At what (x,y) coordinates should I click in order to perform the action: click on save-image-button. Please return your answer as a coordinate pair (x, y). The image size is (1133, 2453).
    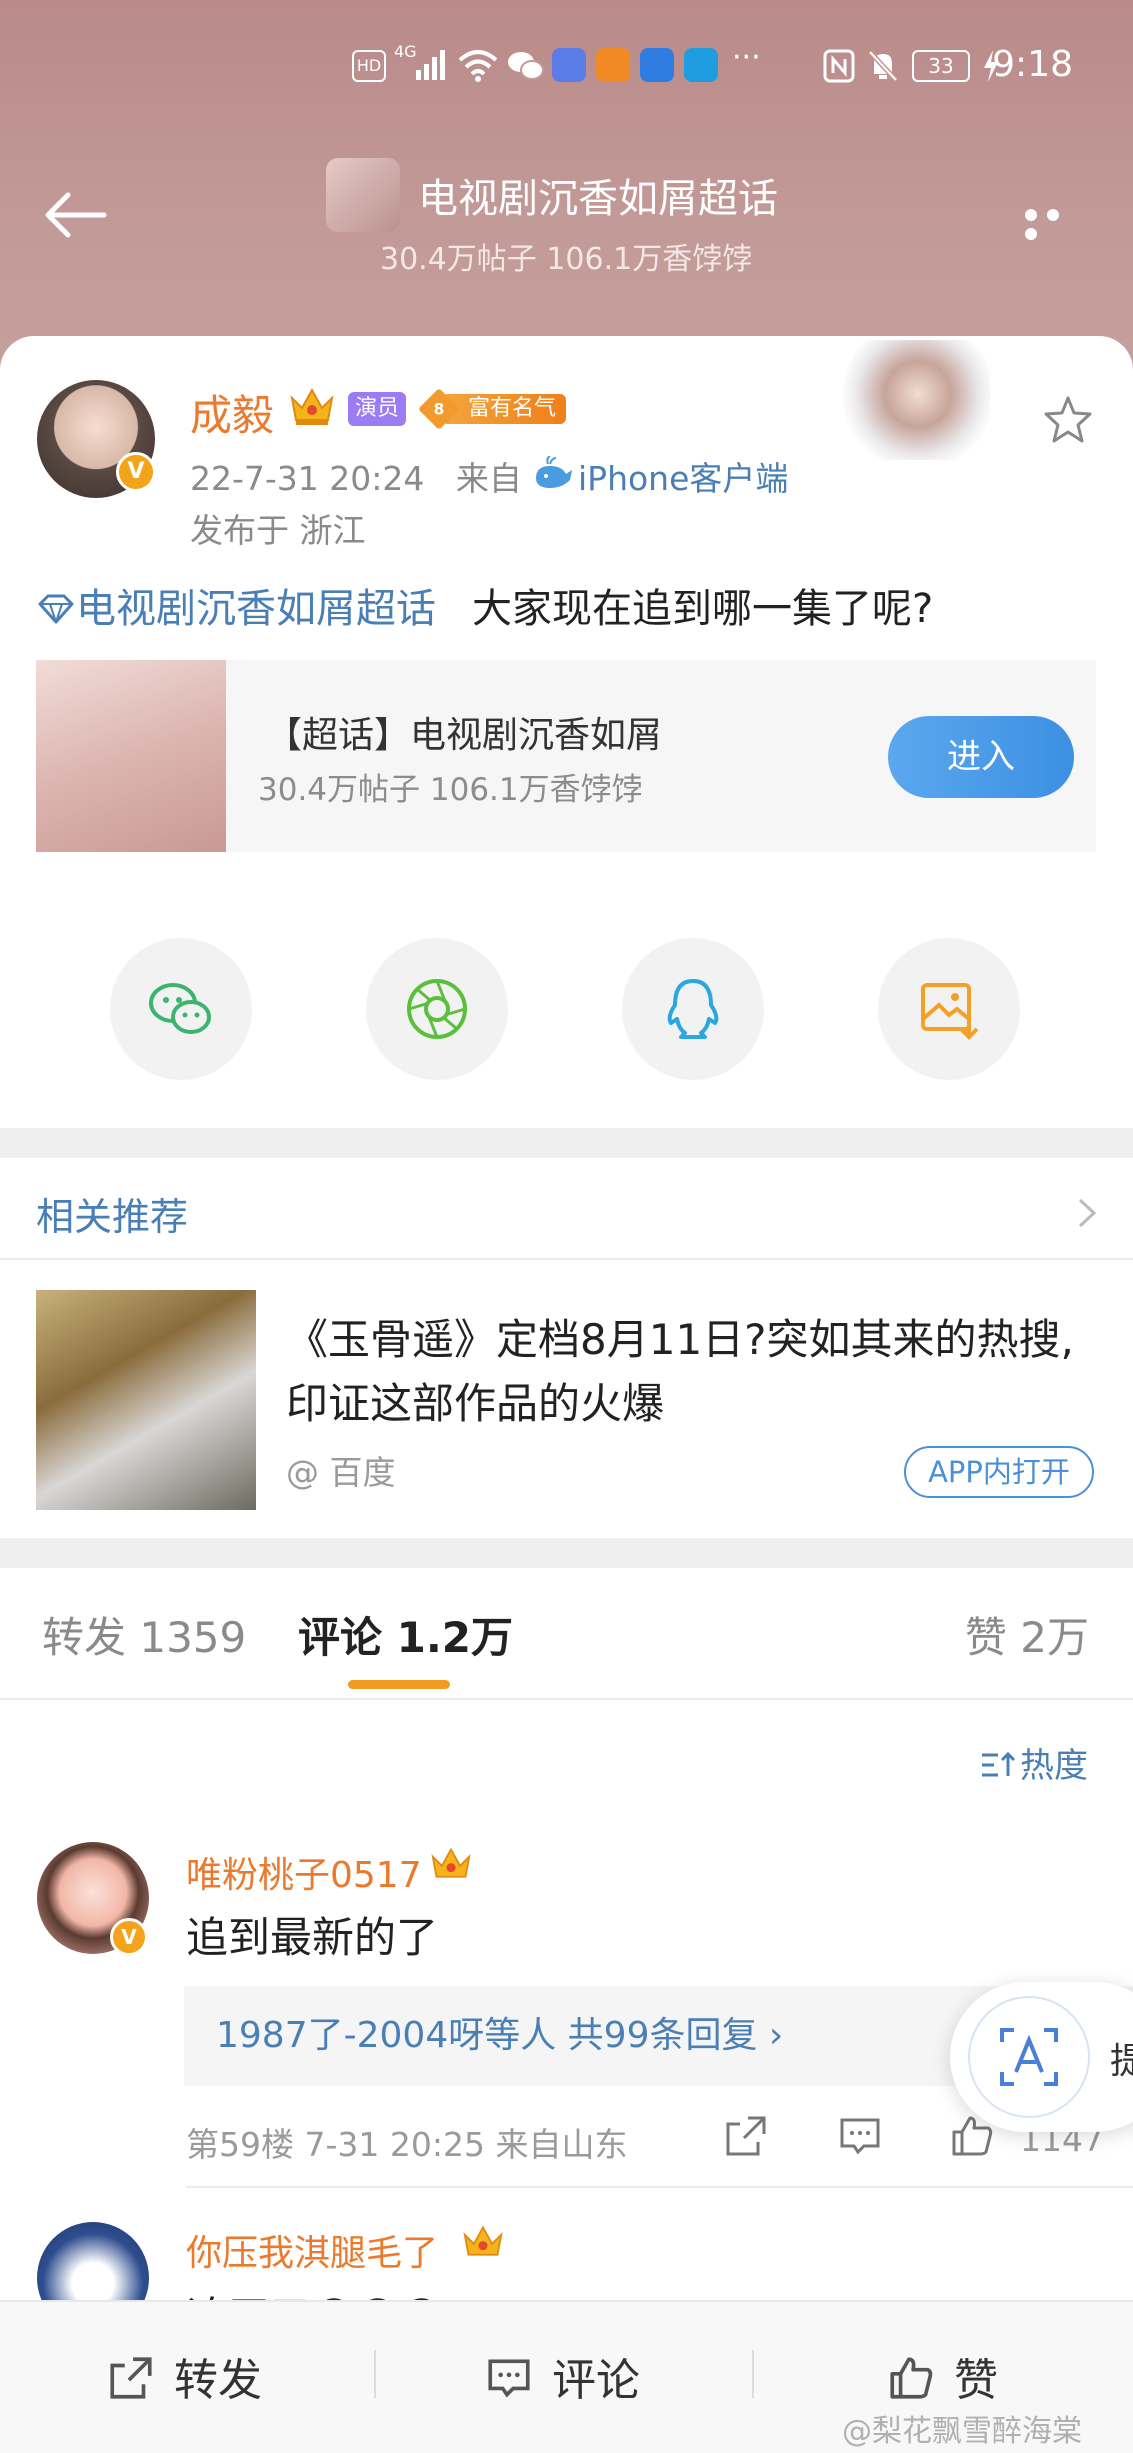
    Looking at the image, I should click on (949, 1009).